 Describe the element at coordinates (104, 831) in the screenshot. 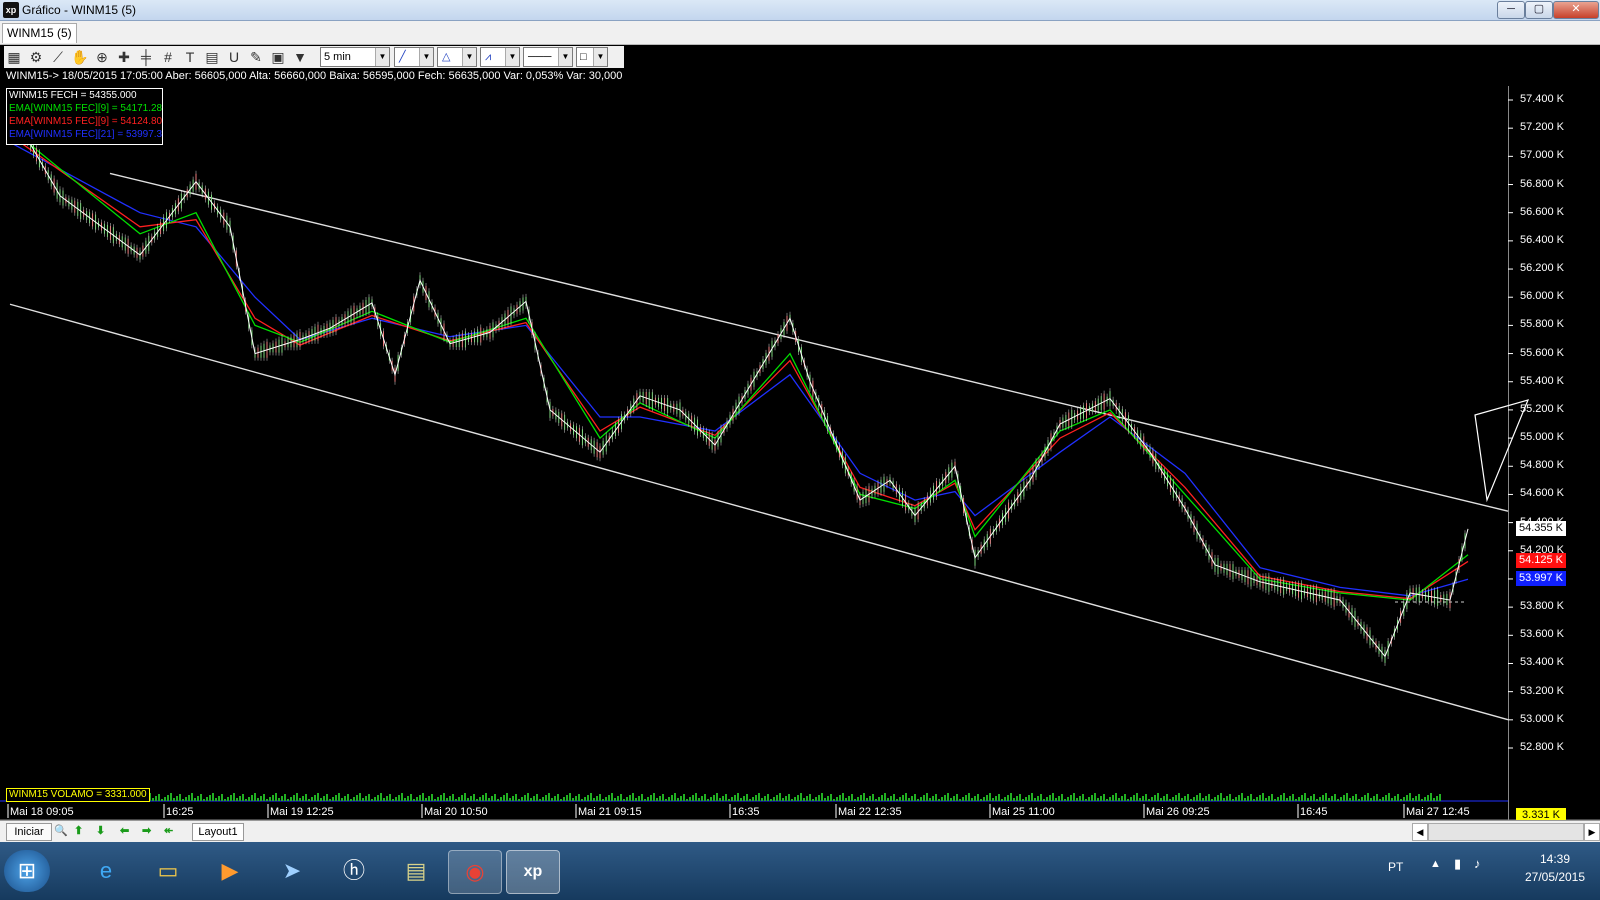

I see `arrow-down-icon: ⬇` at that location.